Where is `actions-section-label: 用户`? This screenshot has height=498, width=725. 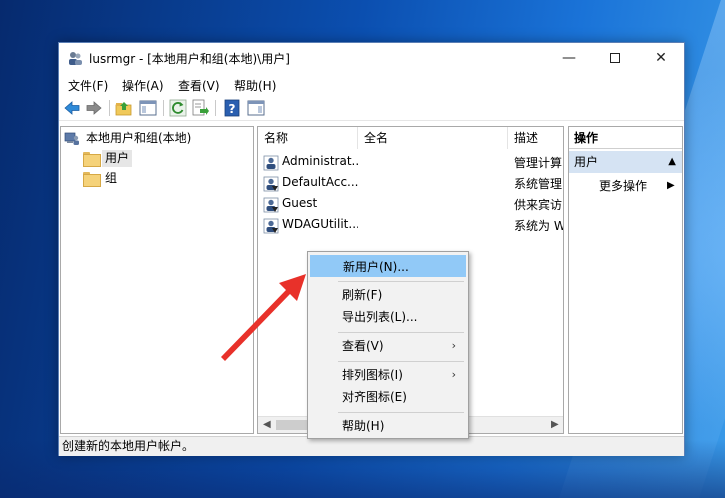 actions-section-label: 用户 is located at coordinates (586, 162).